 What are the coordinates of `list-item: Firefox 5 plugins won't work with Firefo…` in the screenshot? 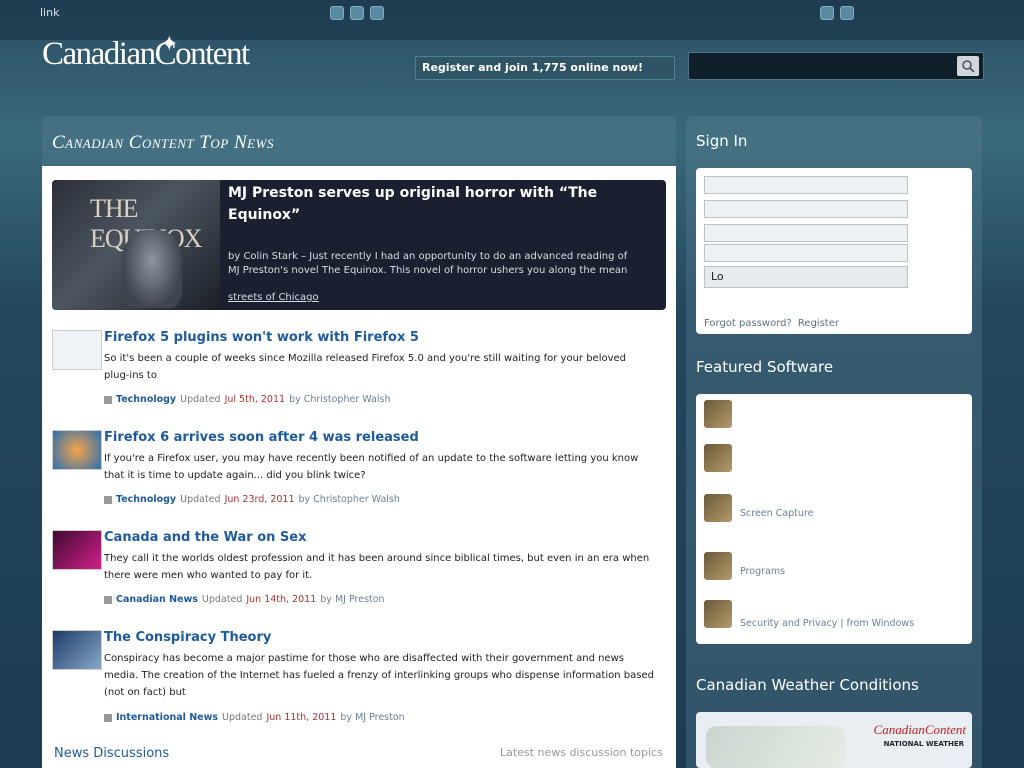 It's located at (359, 370).